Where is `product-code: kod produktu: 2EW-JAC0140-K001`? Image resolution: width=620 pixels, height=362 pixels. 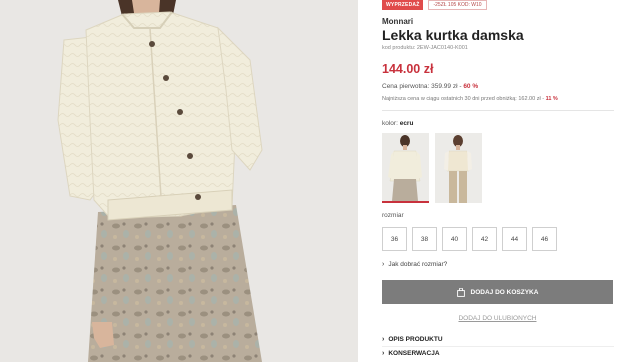
product-code: kod produktu: 2EW-JAC0140-K001 is located at coordinates (425, 48).